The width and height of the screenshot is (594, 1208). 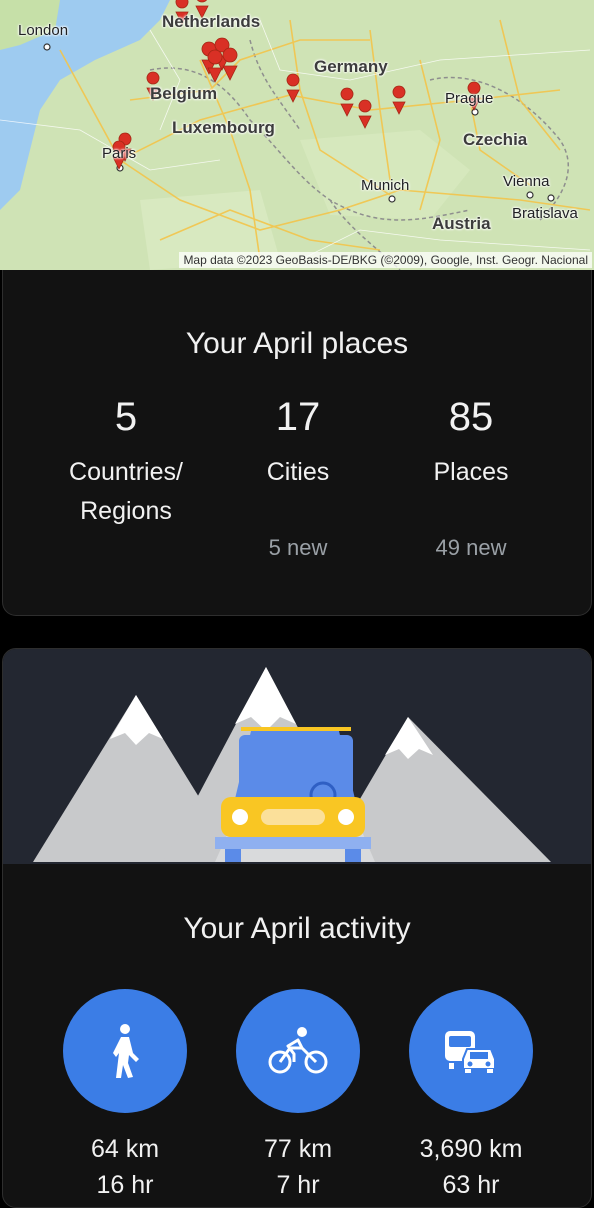 What do you see at coordinates (471, 490) in the screenshot?
I see `stat-places: 85 Places 49 new` at bounding box center [471, 490].